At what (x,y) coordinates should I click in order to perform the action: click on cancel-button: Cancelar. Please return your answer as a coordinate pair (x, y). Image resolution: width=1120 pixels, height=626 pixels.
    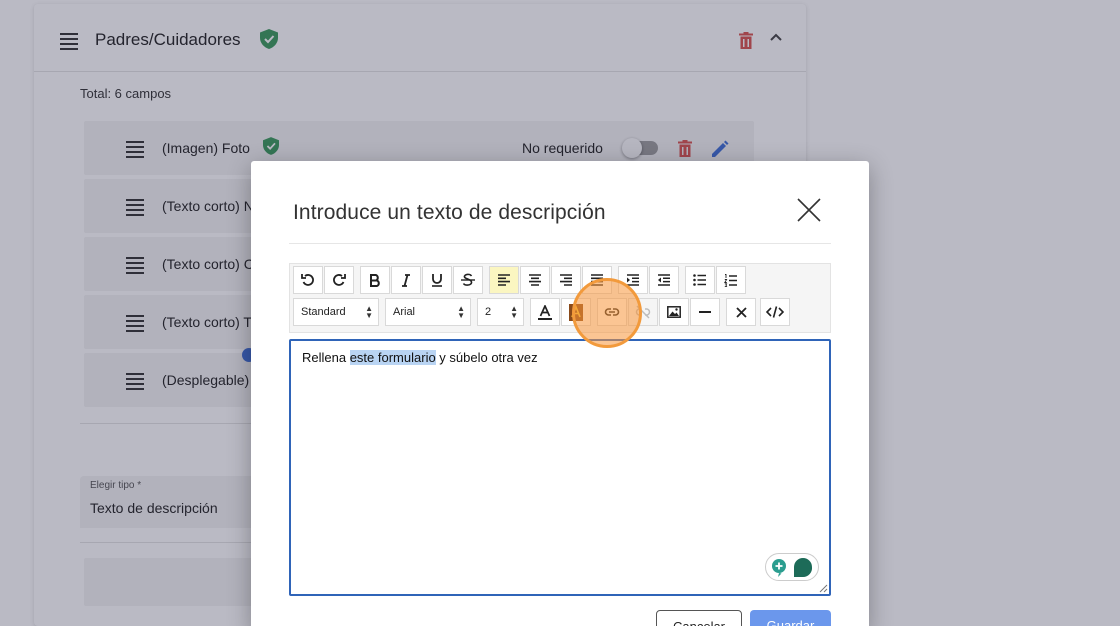
    Looking at the image, I should click on (699, 618).